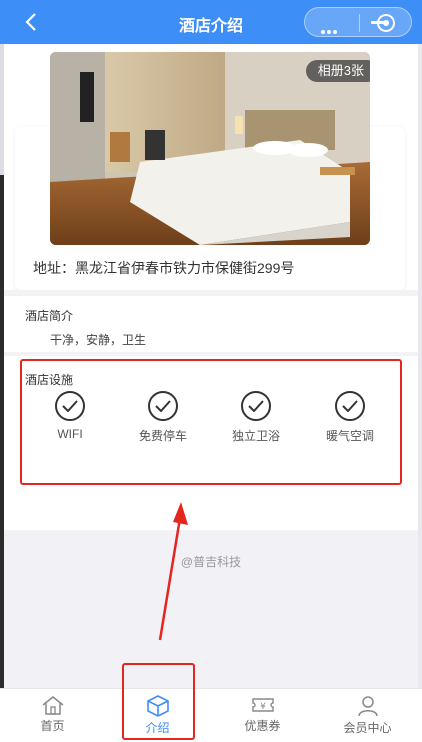  What do you see at coordinates (337, 71) in the screenshot?
I see `album-badge: 相册3张` at bounding box center [337, 71].